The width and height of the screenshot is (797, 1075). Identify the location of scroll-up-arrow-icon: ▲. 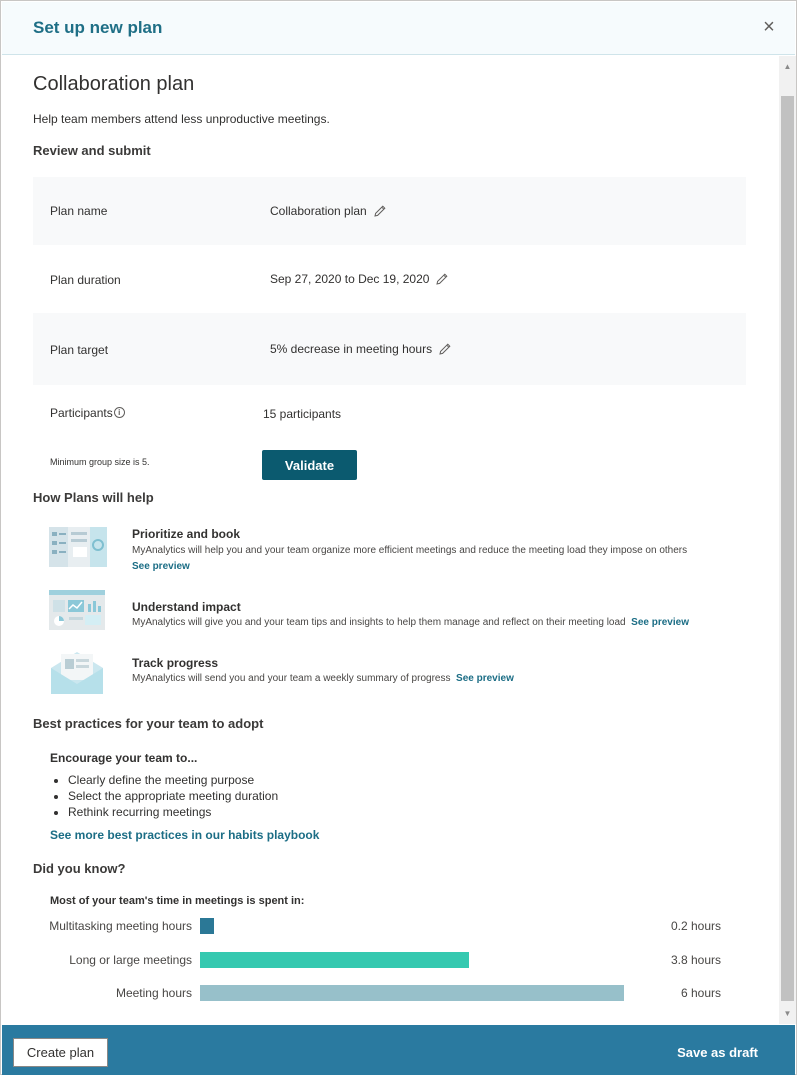
(787, 66).